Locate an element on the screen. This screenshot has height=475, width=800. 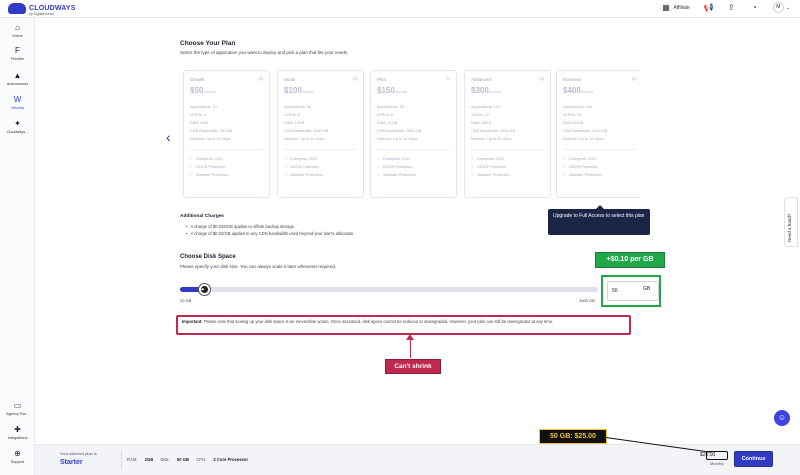
plan-spec: CDN Bandwidth: 1500 GB is located at coordinates (399, 131).